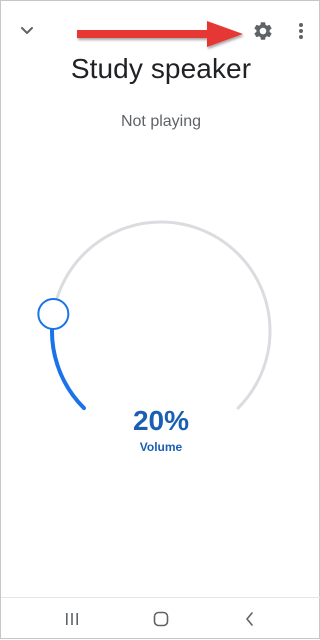 The image size is (320, 640). I want to click on recents-icon, so click(72, 619).